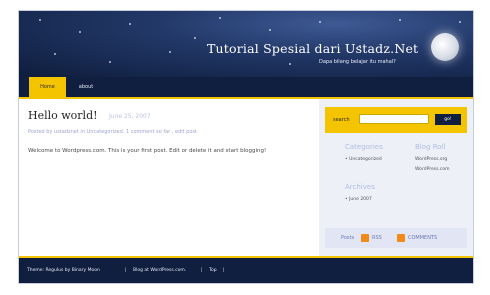 This screenshot has height=295, width=490. I want to click on search-input, so click(394, 119).